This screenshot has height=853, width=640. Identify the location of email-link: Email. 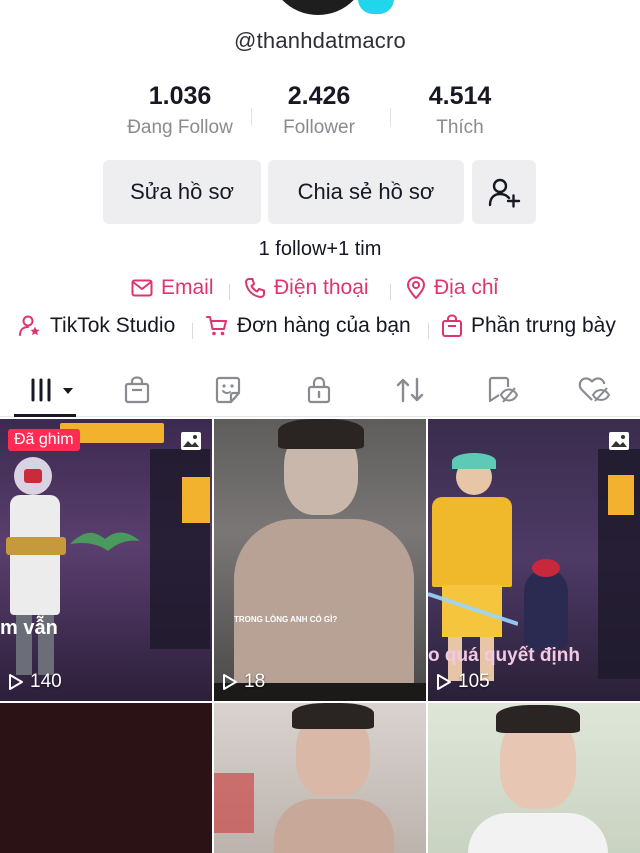
(172, 288).